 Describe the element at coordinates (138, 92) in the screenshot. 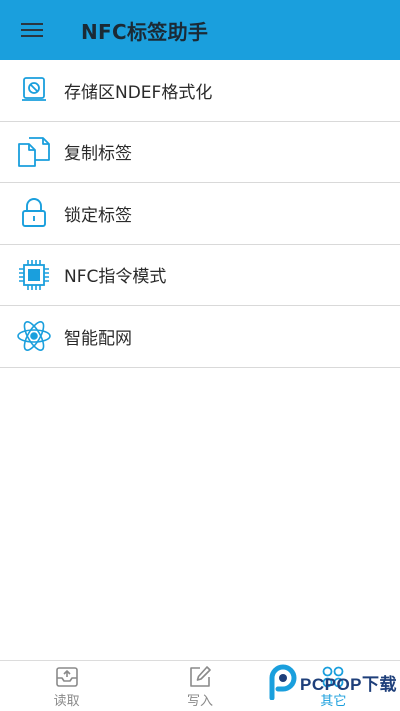

I see `list-item-label: 存储区NDEF格式化` at that location.